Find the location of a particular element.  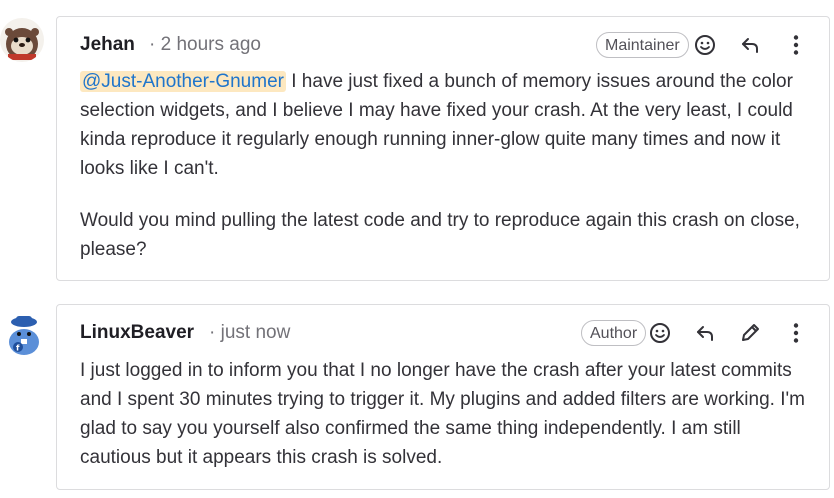

timestamp: · just now is located at coordinates (249, 333).